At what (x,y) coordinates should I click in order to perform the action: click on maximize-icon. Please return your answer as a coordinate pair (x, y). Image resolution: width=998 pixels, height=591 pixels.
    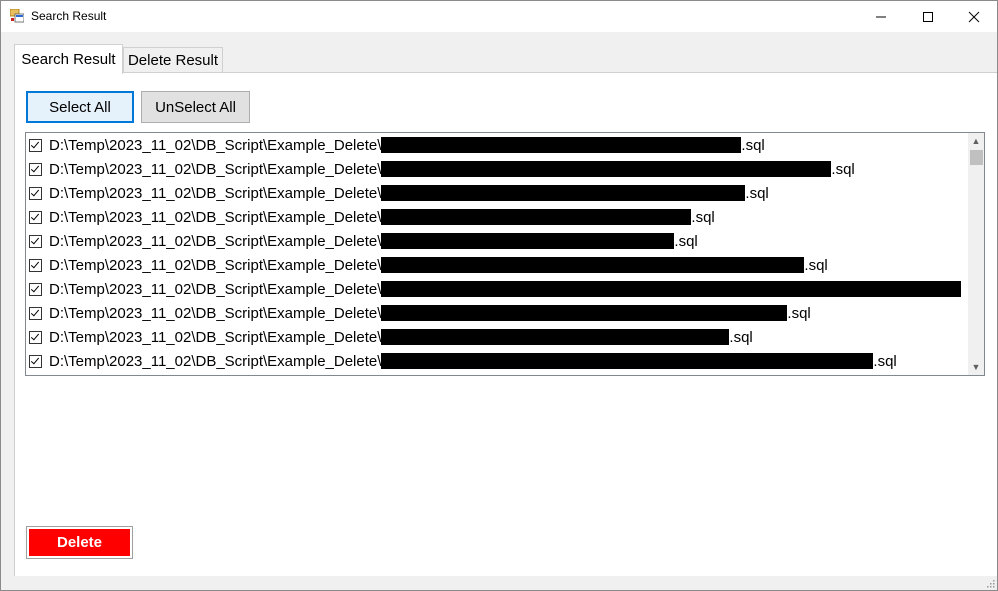
    Looking at the image, I should click on (928, 16).